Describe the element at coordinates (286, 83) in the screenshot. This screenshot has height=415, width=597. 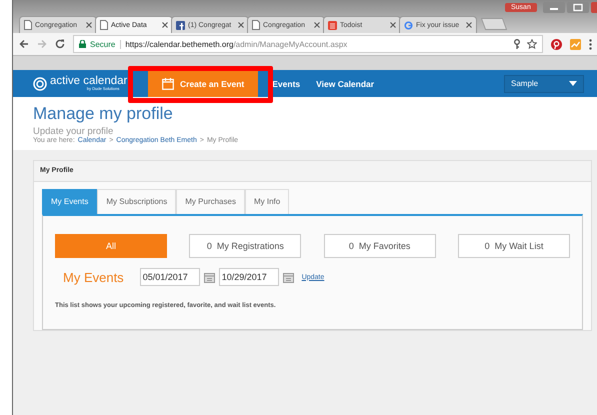
I see `nav-item: Events` at that location.